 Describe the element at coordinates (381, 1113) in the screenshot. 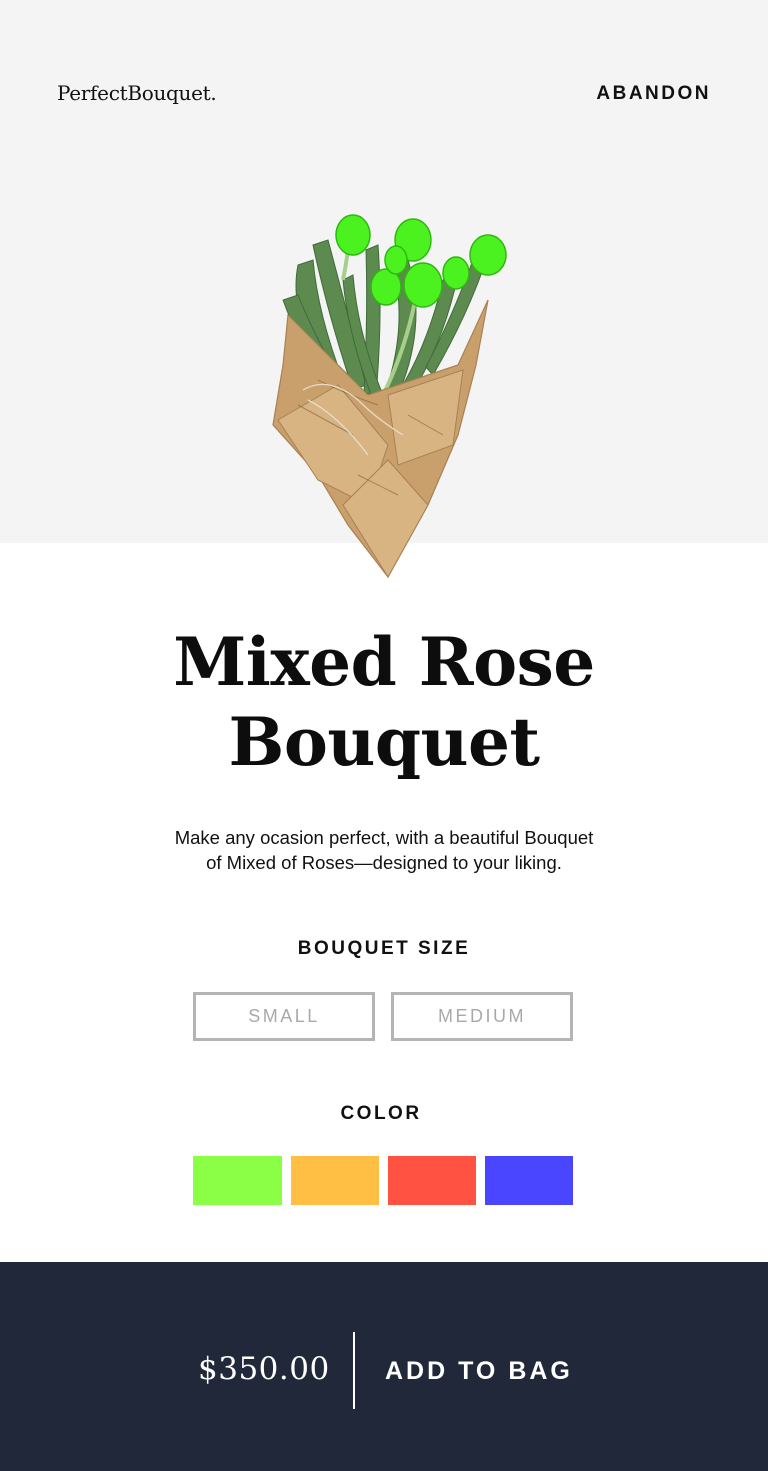

I see `color-label: COLOR` at that location.